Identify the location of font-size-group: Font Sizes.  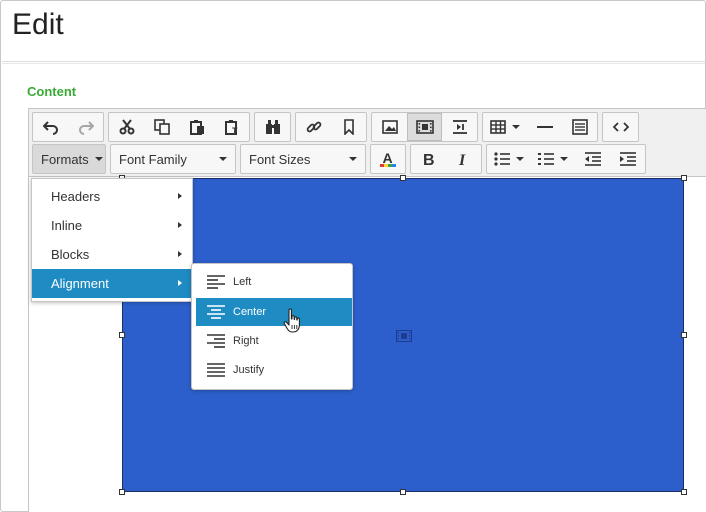
(303, 159).